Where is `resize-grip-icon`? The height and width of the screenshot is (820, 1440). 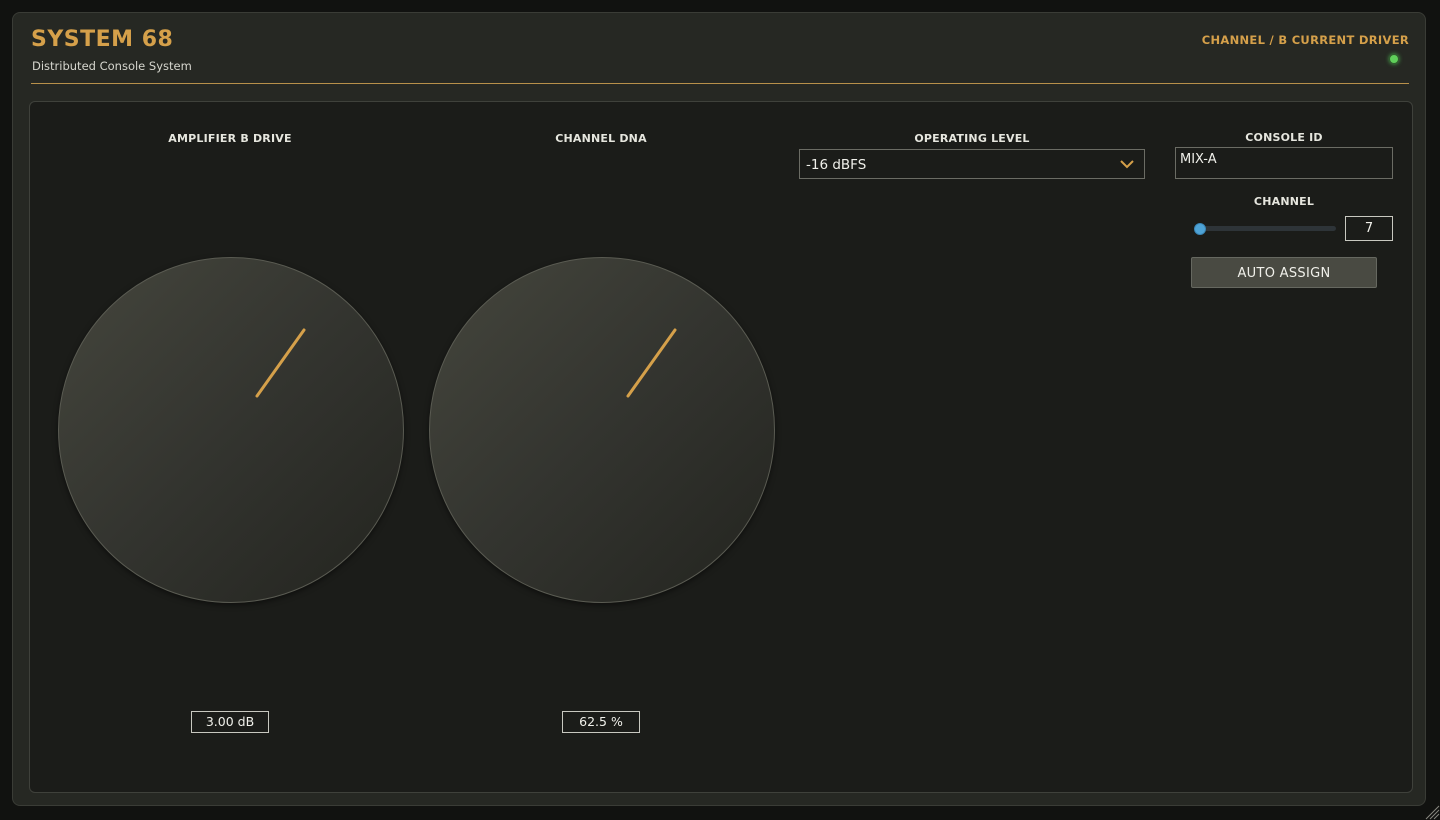 resize-grip-icon is located at coordinates (1431, 811).